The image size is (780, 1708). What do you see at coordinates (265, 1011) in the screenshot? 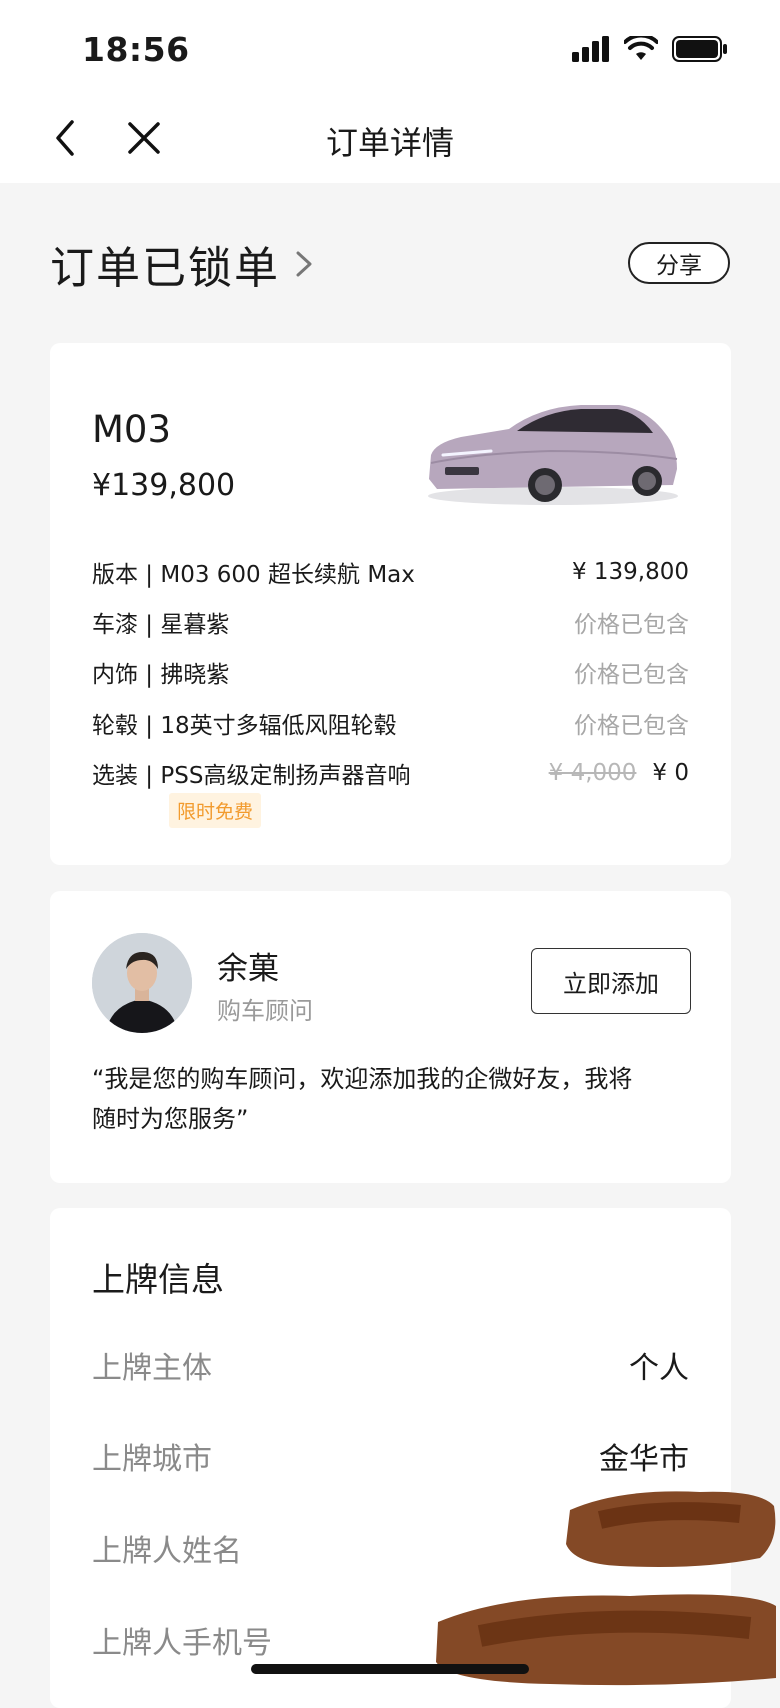
I see `advisor-role: 购车顾问` at bounding box center [265, 1011].